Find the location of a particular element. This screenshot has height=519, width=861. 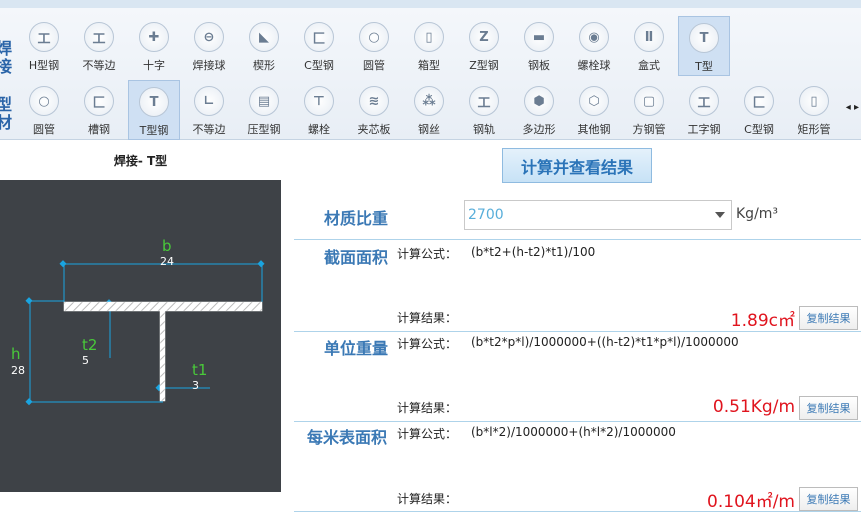

profile-shape-icon: ◉ is located at coordinates (594, 37).